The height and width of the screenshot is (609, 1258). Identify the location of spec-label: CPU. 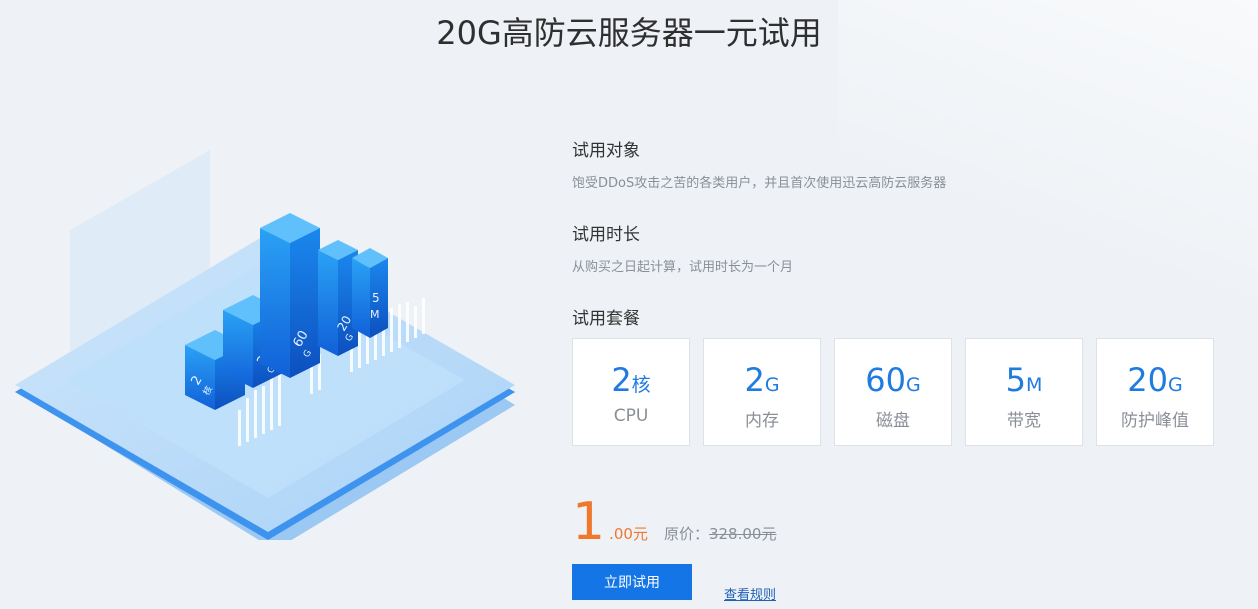
(631, 416).